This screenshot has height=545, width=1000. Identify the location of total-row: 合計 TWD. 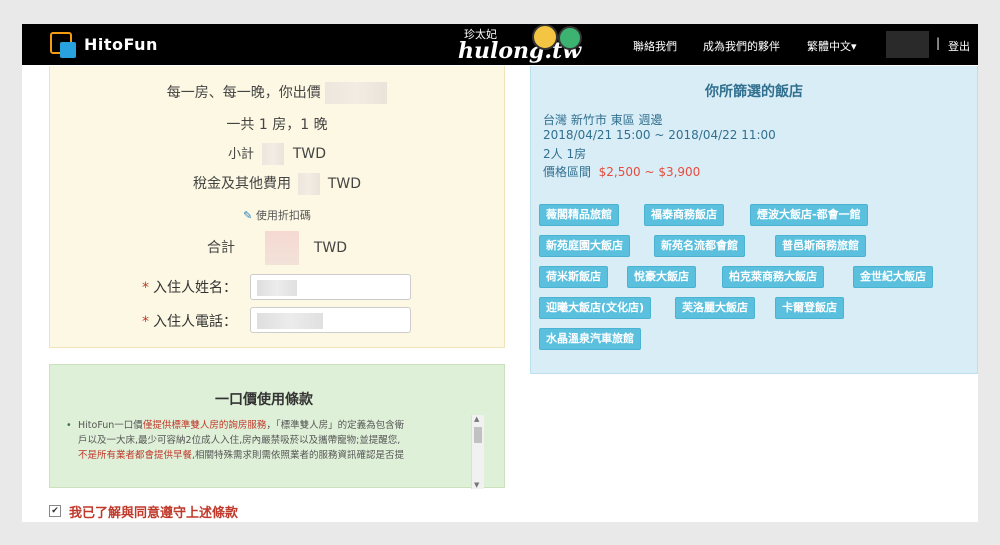
(277, 248).